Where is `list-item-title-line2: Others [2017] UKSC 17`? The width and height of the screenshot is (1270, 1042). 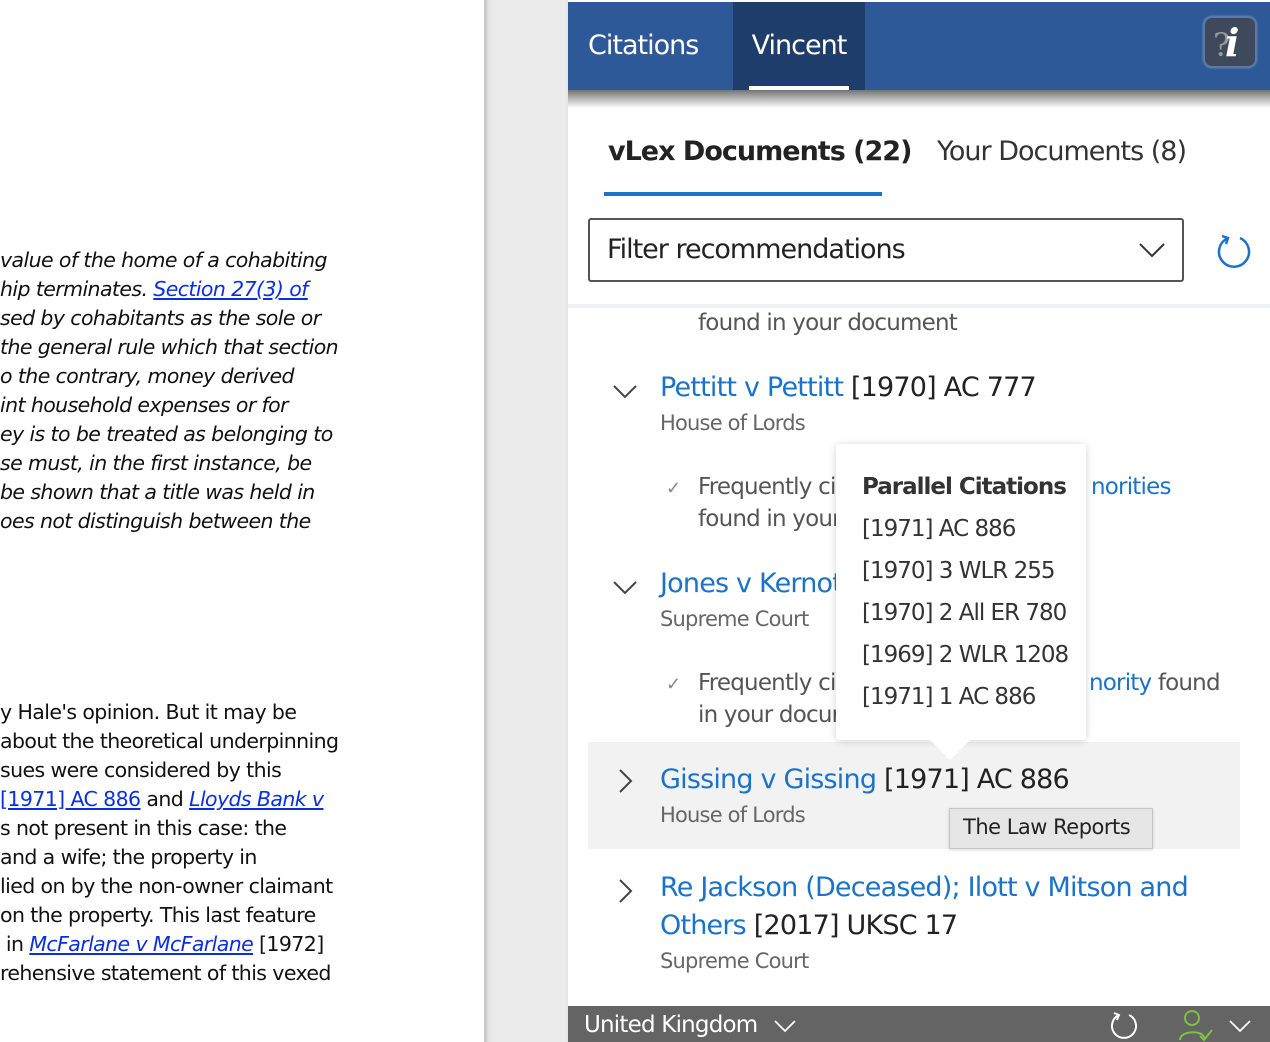 list-item-title-line2: Others [2017] UKSC 17 is located at coordinates (809, 925).